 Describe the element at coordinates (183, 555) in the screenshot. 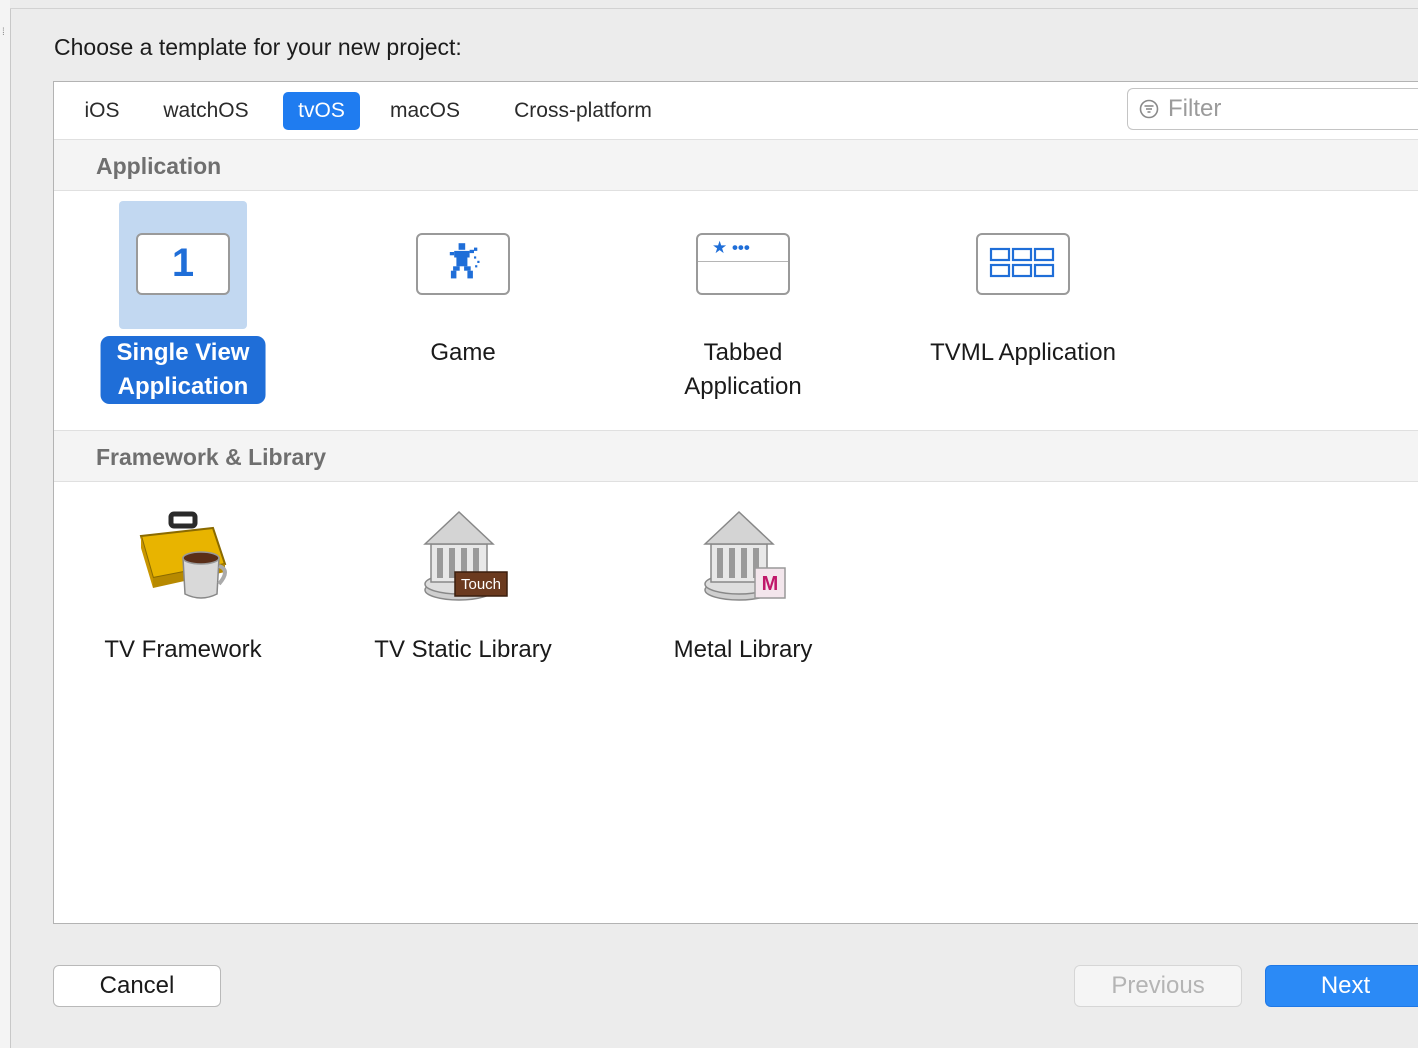

I see `toolbox-framework-icon` at that location.